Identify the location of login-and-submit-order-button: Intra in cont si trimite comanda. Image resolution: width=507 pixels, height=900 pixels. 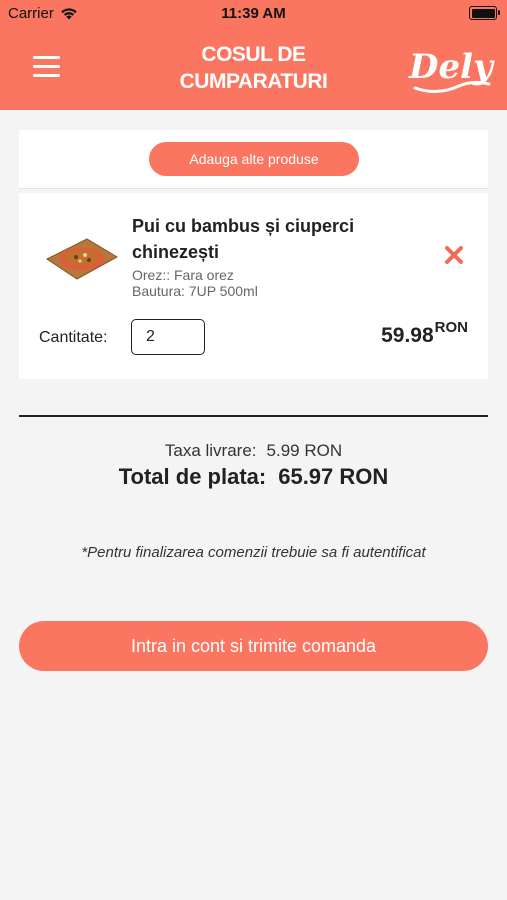
(253, 646).